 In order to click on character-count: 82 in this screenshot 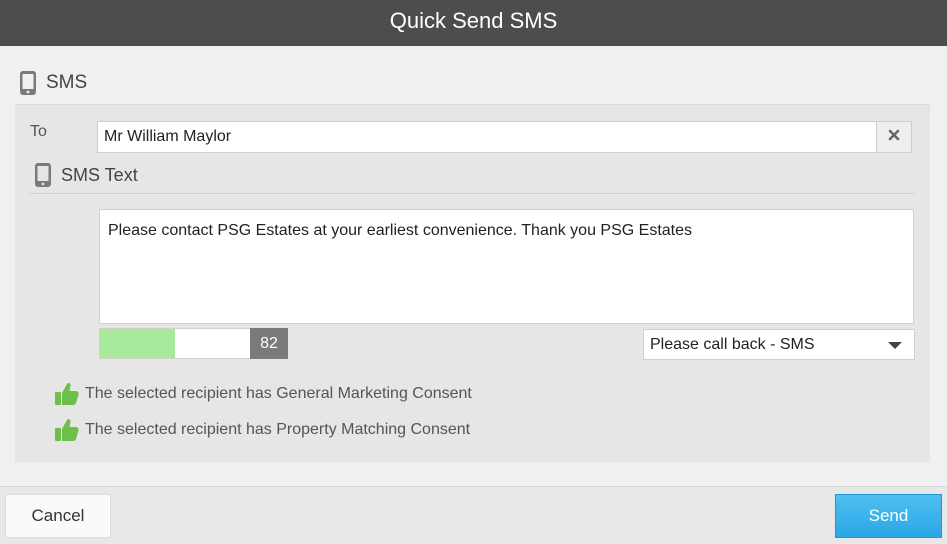, I will do `click(269, 343)`.